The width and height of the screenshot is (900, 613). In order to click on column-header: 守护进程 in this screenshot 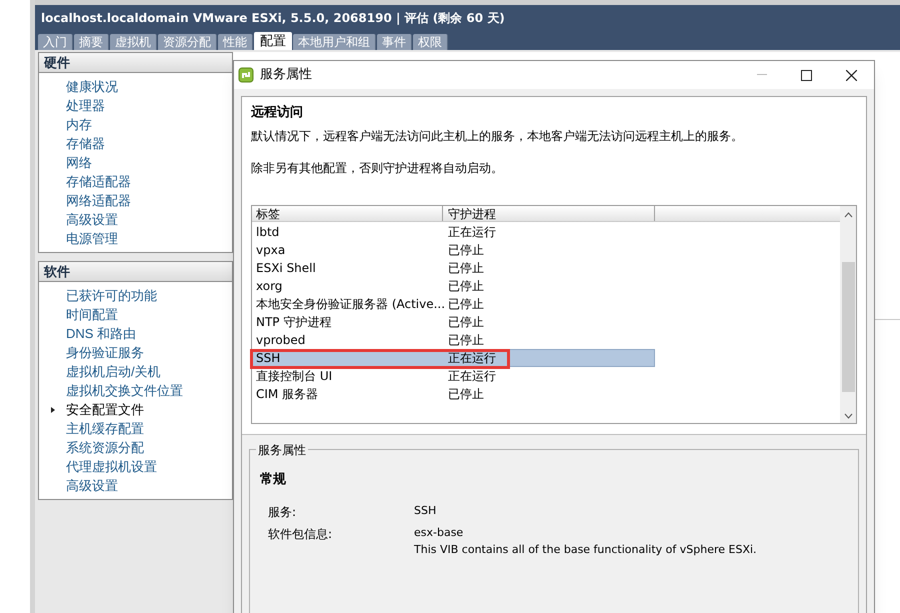, I will do `click(549, 213)`.